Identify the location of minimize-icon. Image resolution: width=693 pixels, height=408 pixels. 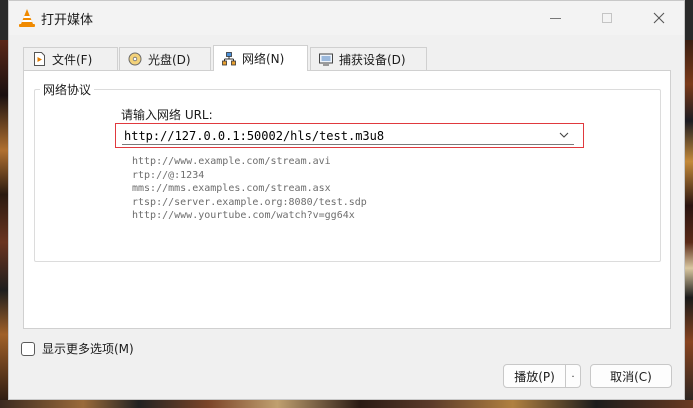
(555, 18).